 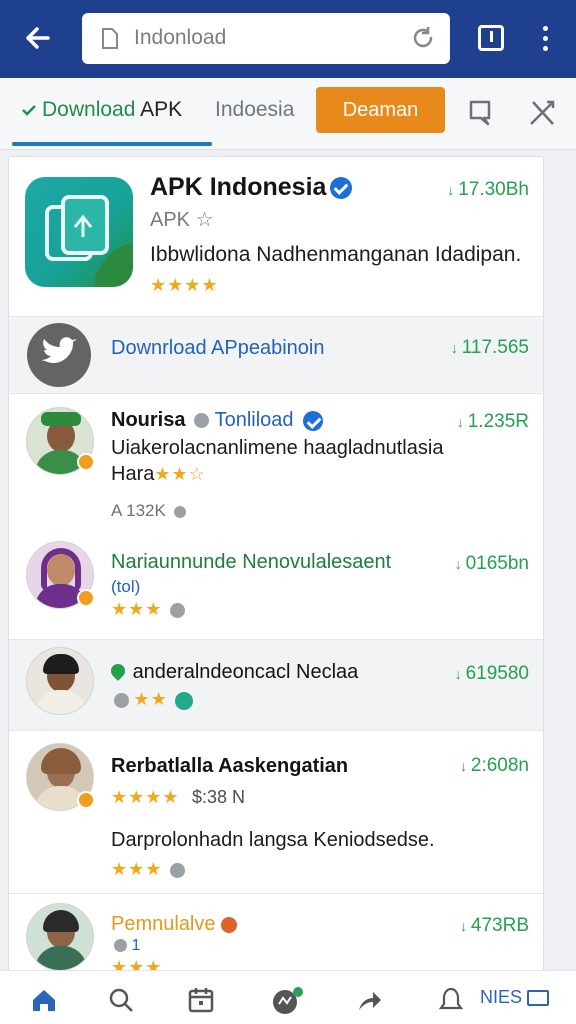 What do you see at coordinates (38, 38) in the screenshot?
I see `back-arrow-icon` at bounding box center [38, 38].